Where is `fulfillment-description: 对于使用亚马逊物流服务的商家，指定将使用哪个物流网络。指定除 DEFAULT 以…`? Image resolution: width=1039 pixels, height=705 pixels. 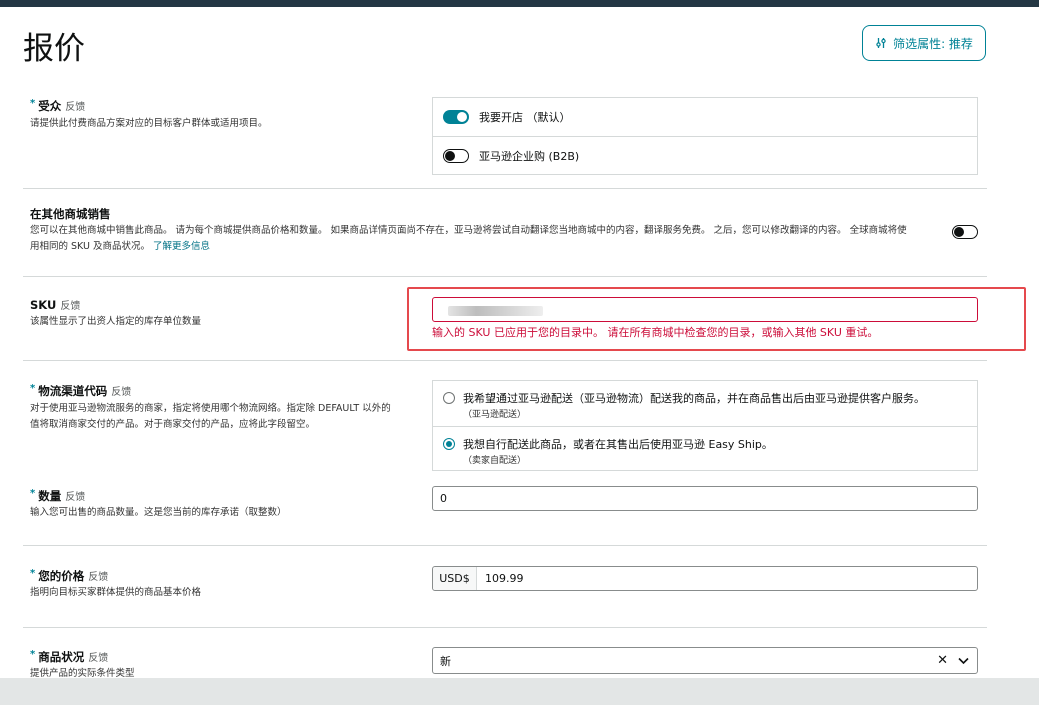 fulfillment-description: 对于使用亚马逊物流服务的商家，指定将使用哪个物流网络。指定除 DEFAULT 以… is located at coordinates (210, 416).